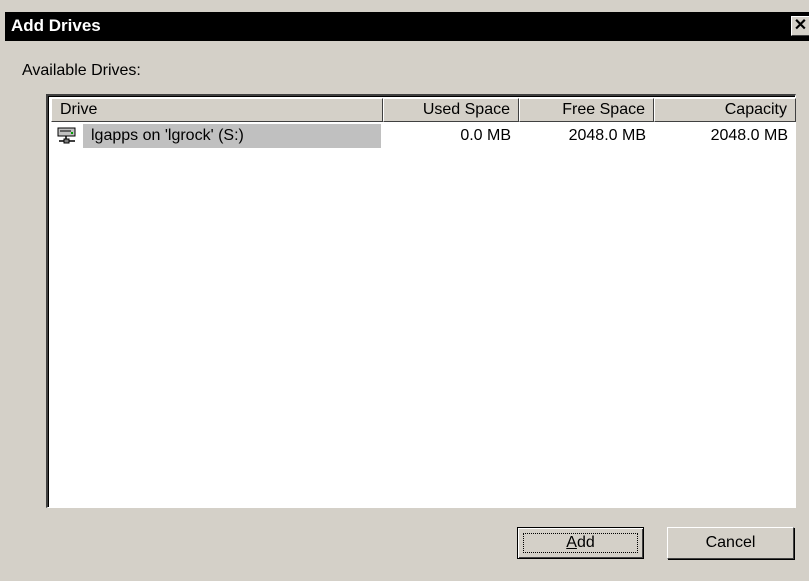 The height and width of the screenshot is (581, 809). I want to click on close-icon: ✕, so click(800, 25).